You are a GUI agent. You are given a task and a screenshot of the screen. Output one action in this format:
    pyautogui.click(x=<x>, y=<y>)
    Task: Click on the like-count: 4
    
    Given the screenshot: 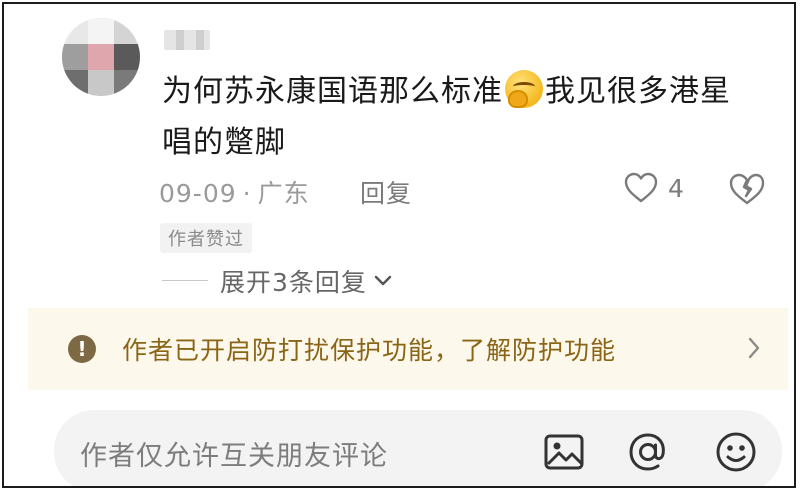 What is the action you would take?
    pyautogui.click(x=676, y=188)
    